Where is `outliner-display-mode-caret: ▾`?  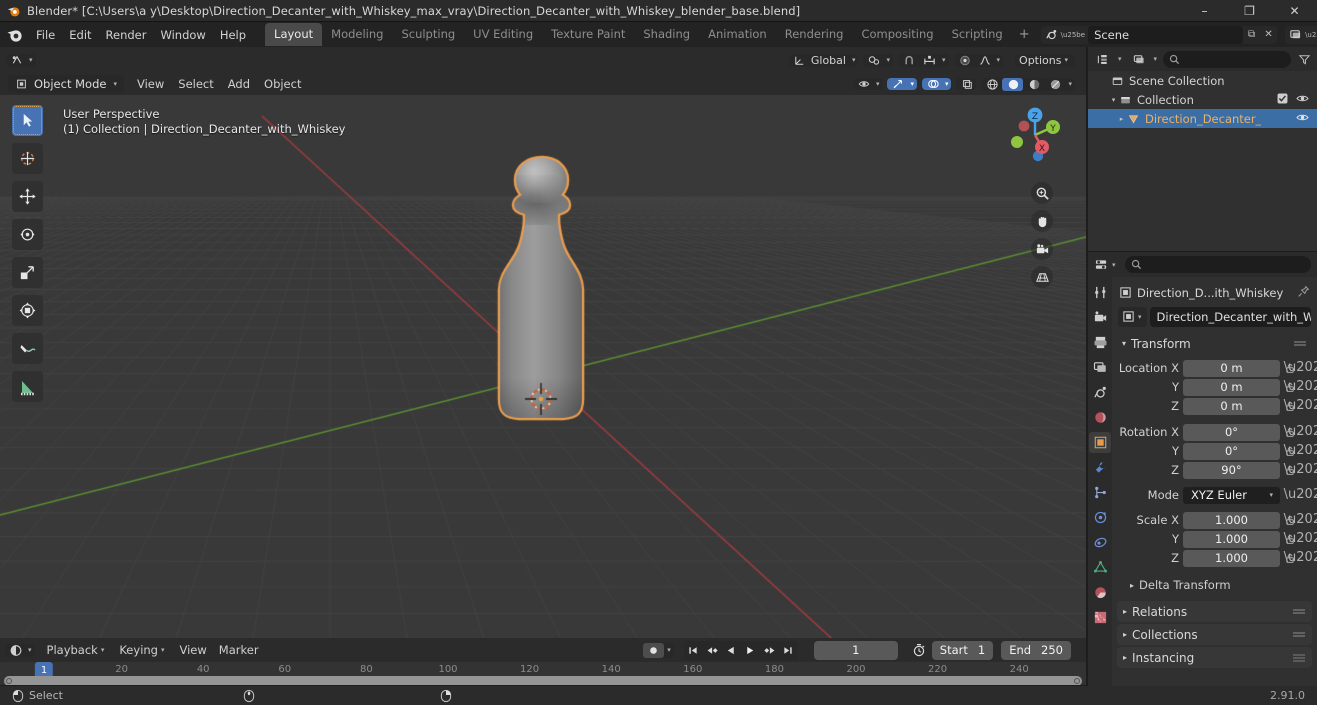
outliner-display-mode-caret: ▾ is located at coordinates (1120, 59).